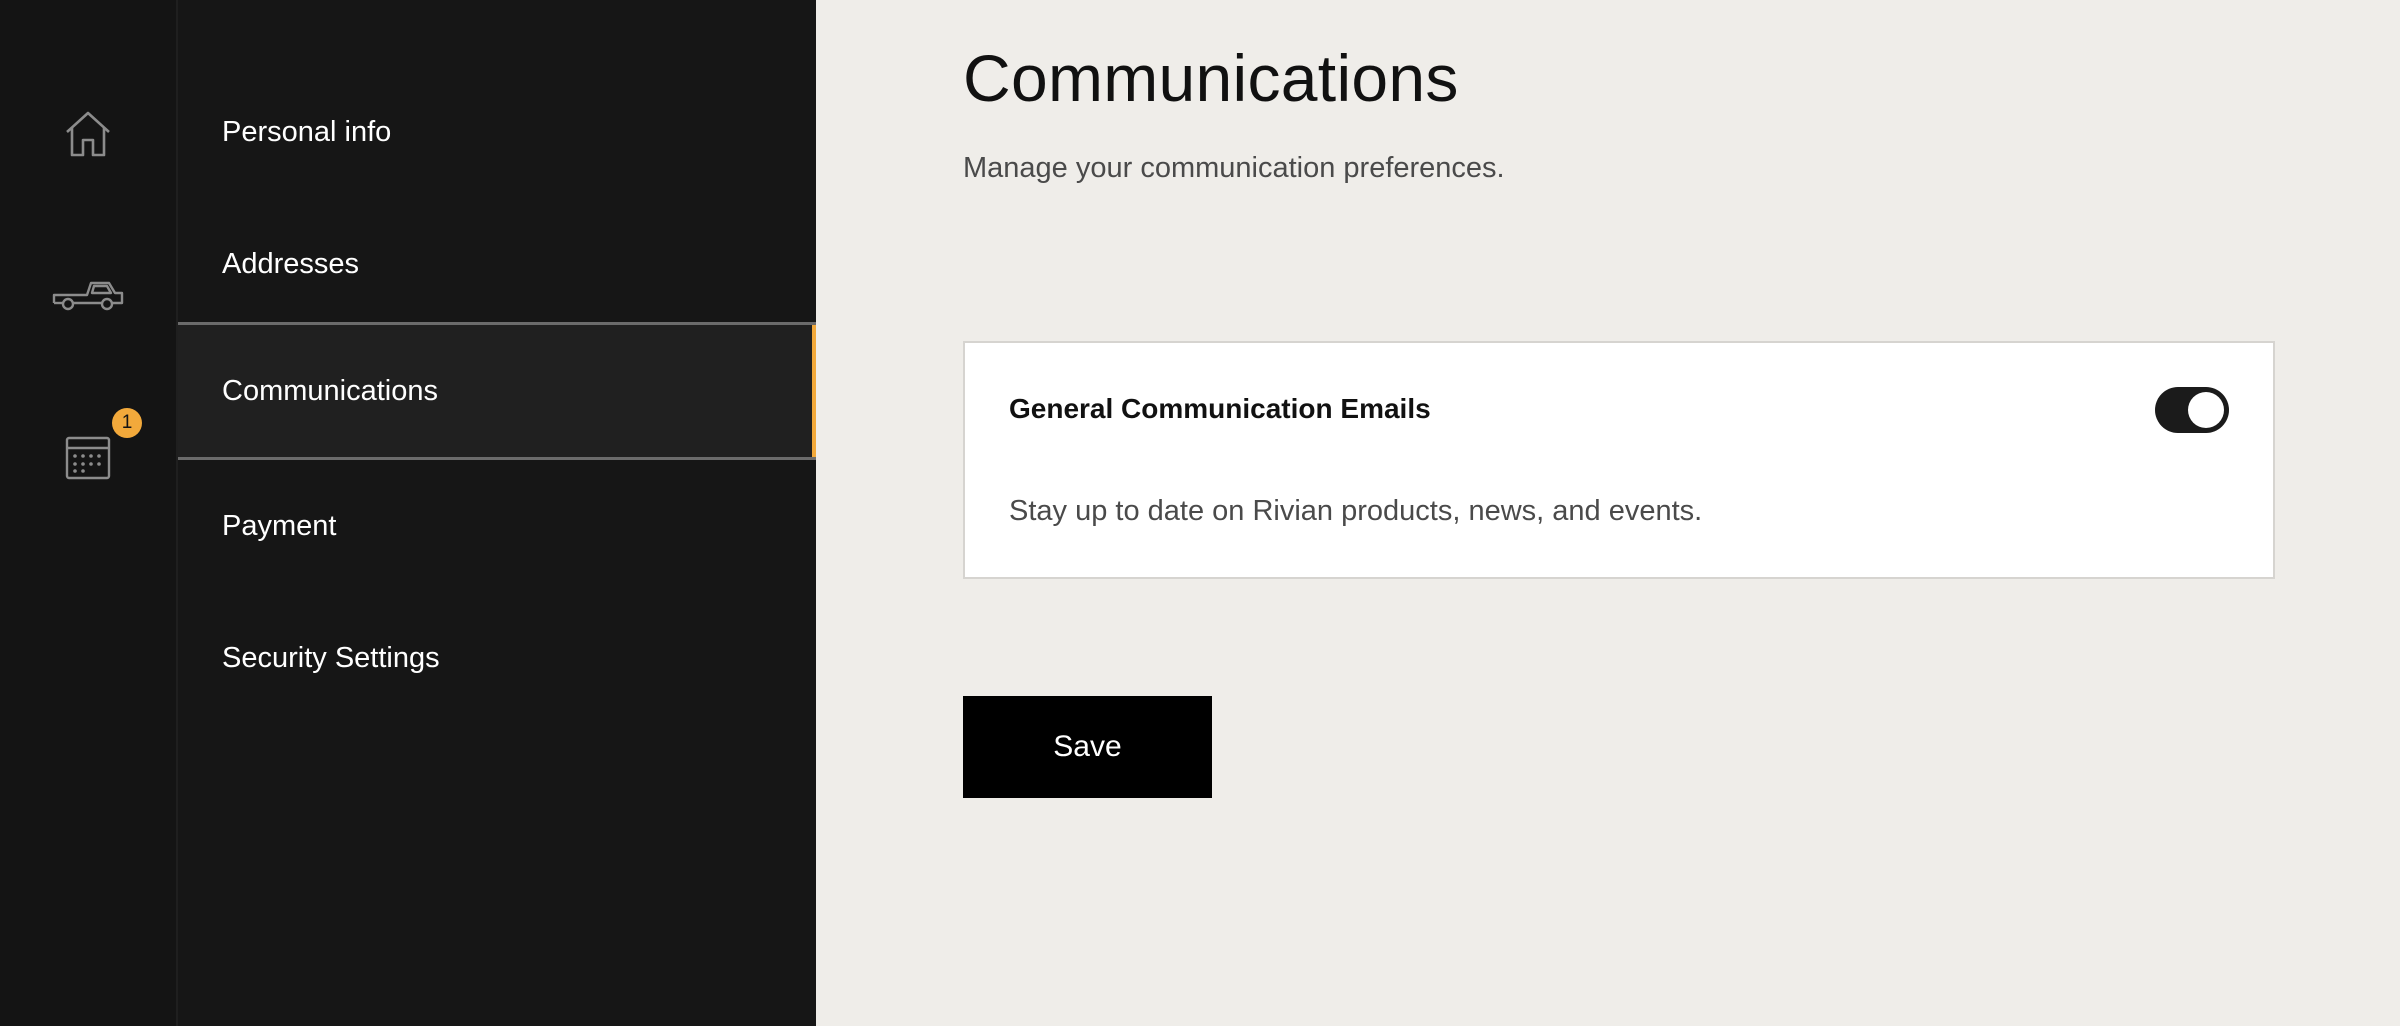 This screenshot has width=2400, height=1026. Describe the element at coordinates (1220, 408) in the screenshot. I see `preference-title: General Communication Emails` at that location.